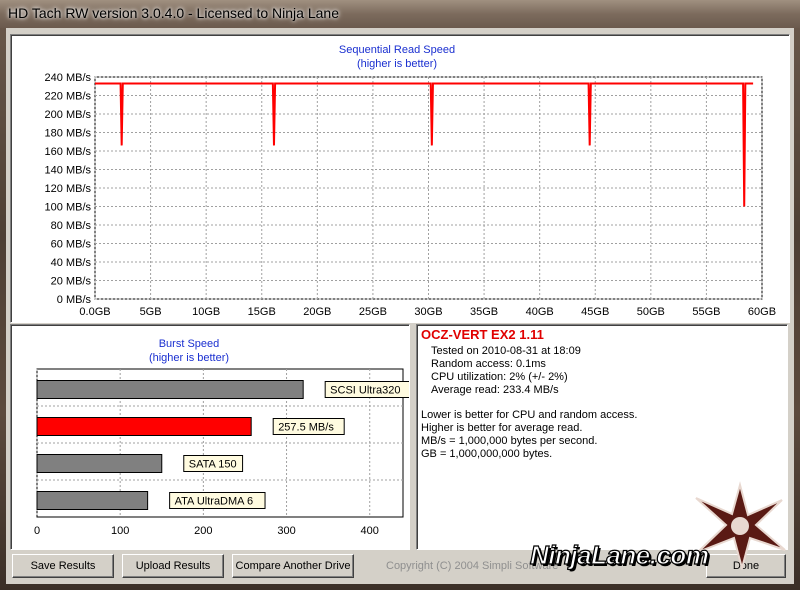 Image resolution: width=800 pixels, height=590 pixels. I want to click on burst-x-tick-label: 100, so click(120, 531).